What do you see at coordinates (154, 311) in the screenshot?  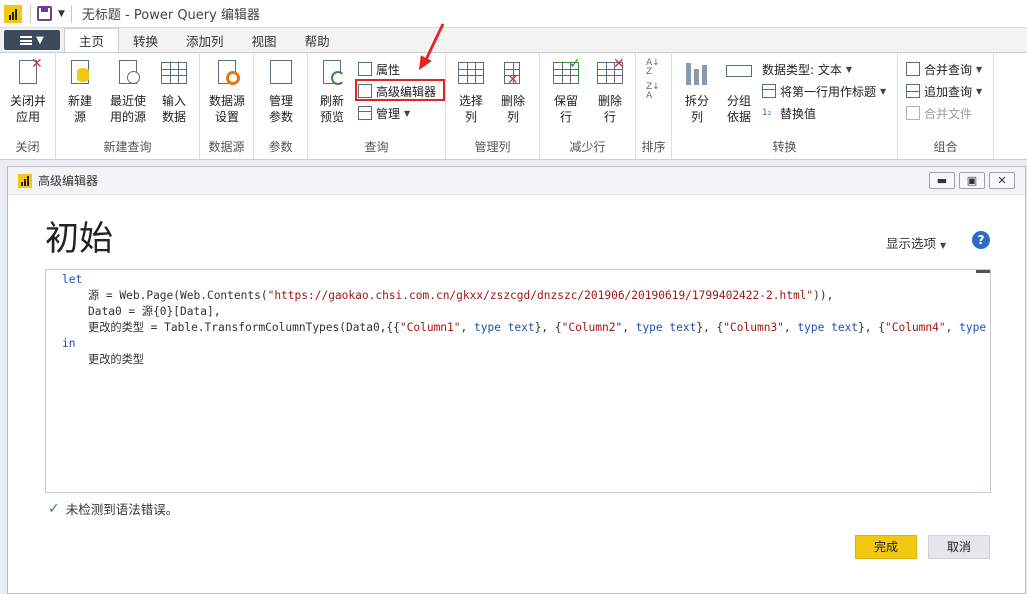 I see `code-line-data0: Data0 = 源{0}[Data],` at bounding box center [154, 311].